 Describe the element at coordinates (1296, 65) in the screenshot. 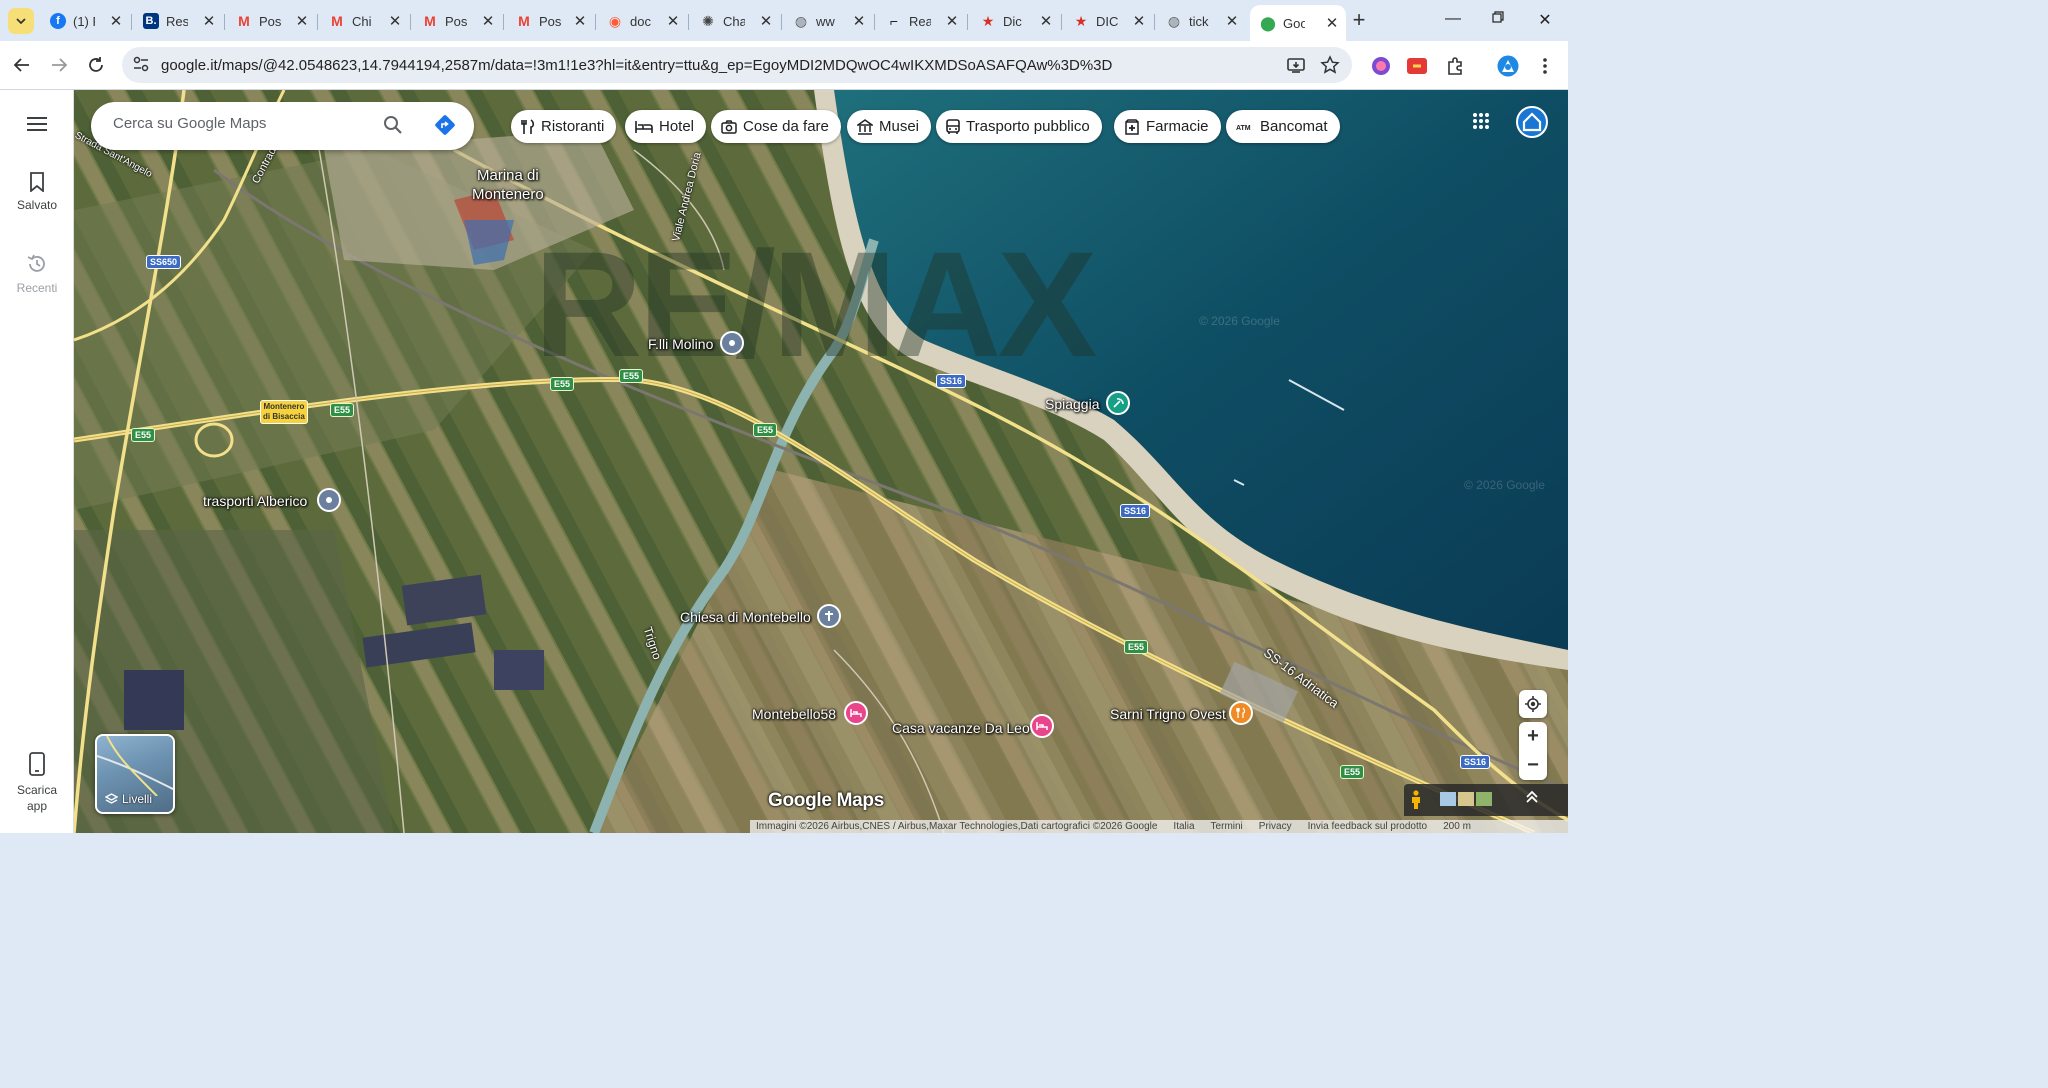

I see `install-app-icon` at that location.